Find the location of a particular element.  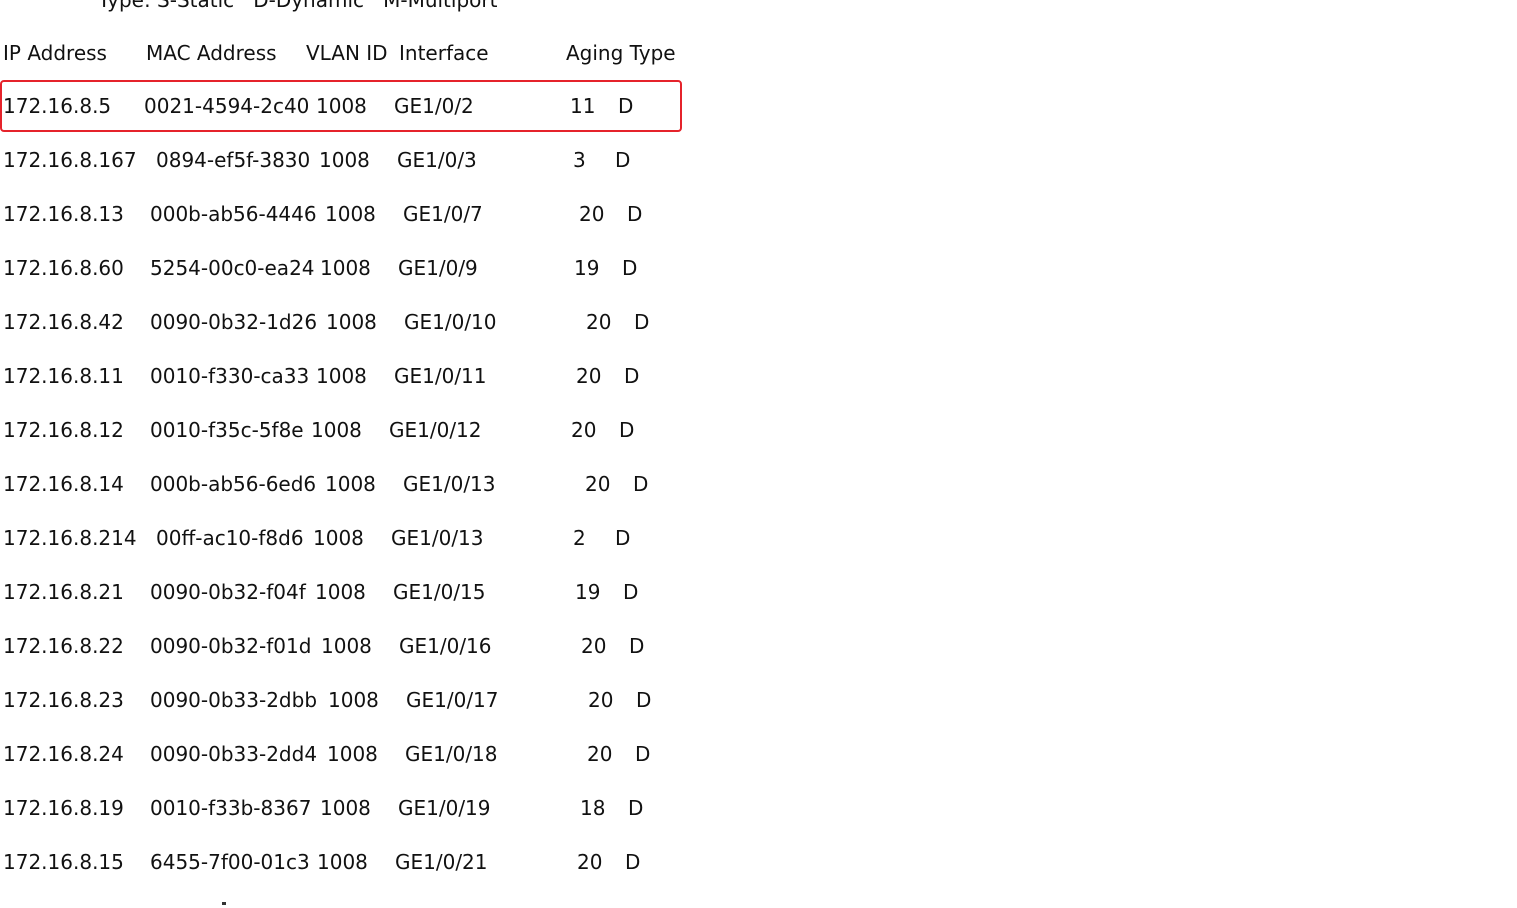

table-row: 172.16.8.167 0894-ef5f-3830 1008 GE1/0/3 3 D is located at coordinates (353, 160).